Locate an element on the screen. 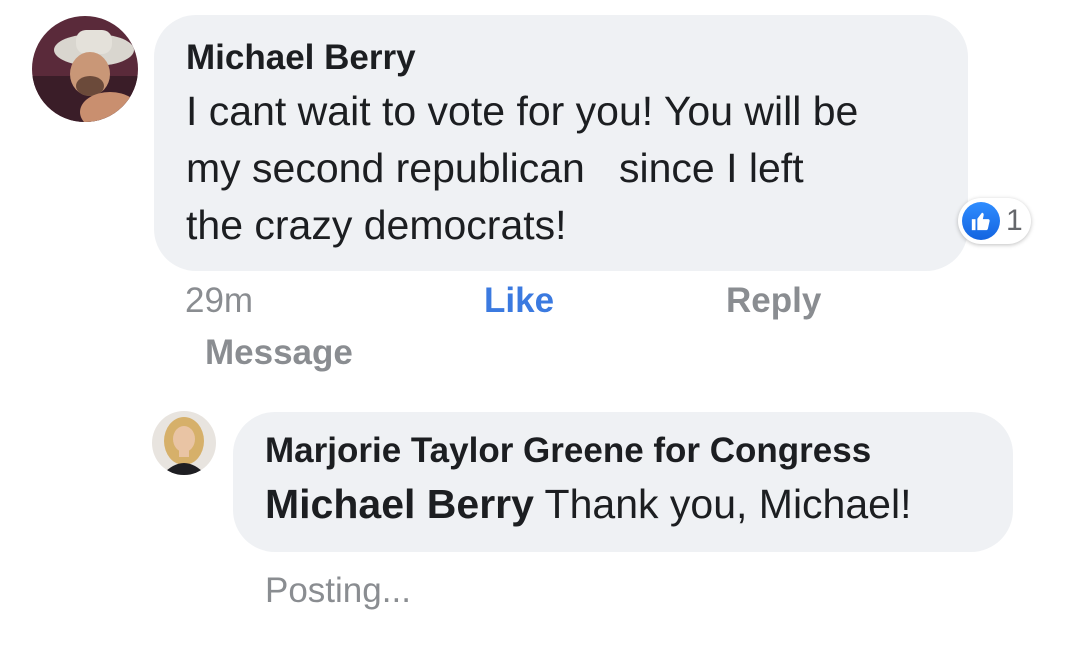 The height and width of the screenshot is (656, 1080). avatar is located at coordinates (85, 69).